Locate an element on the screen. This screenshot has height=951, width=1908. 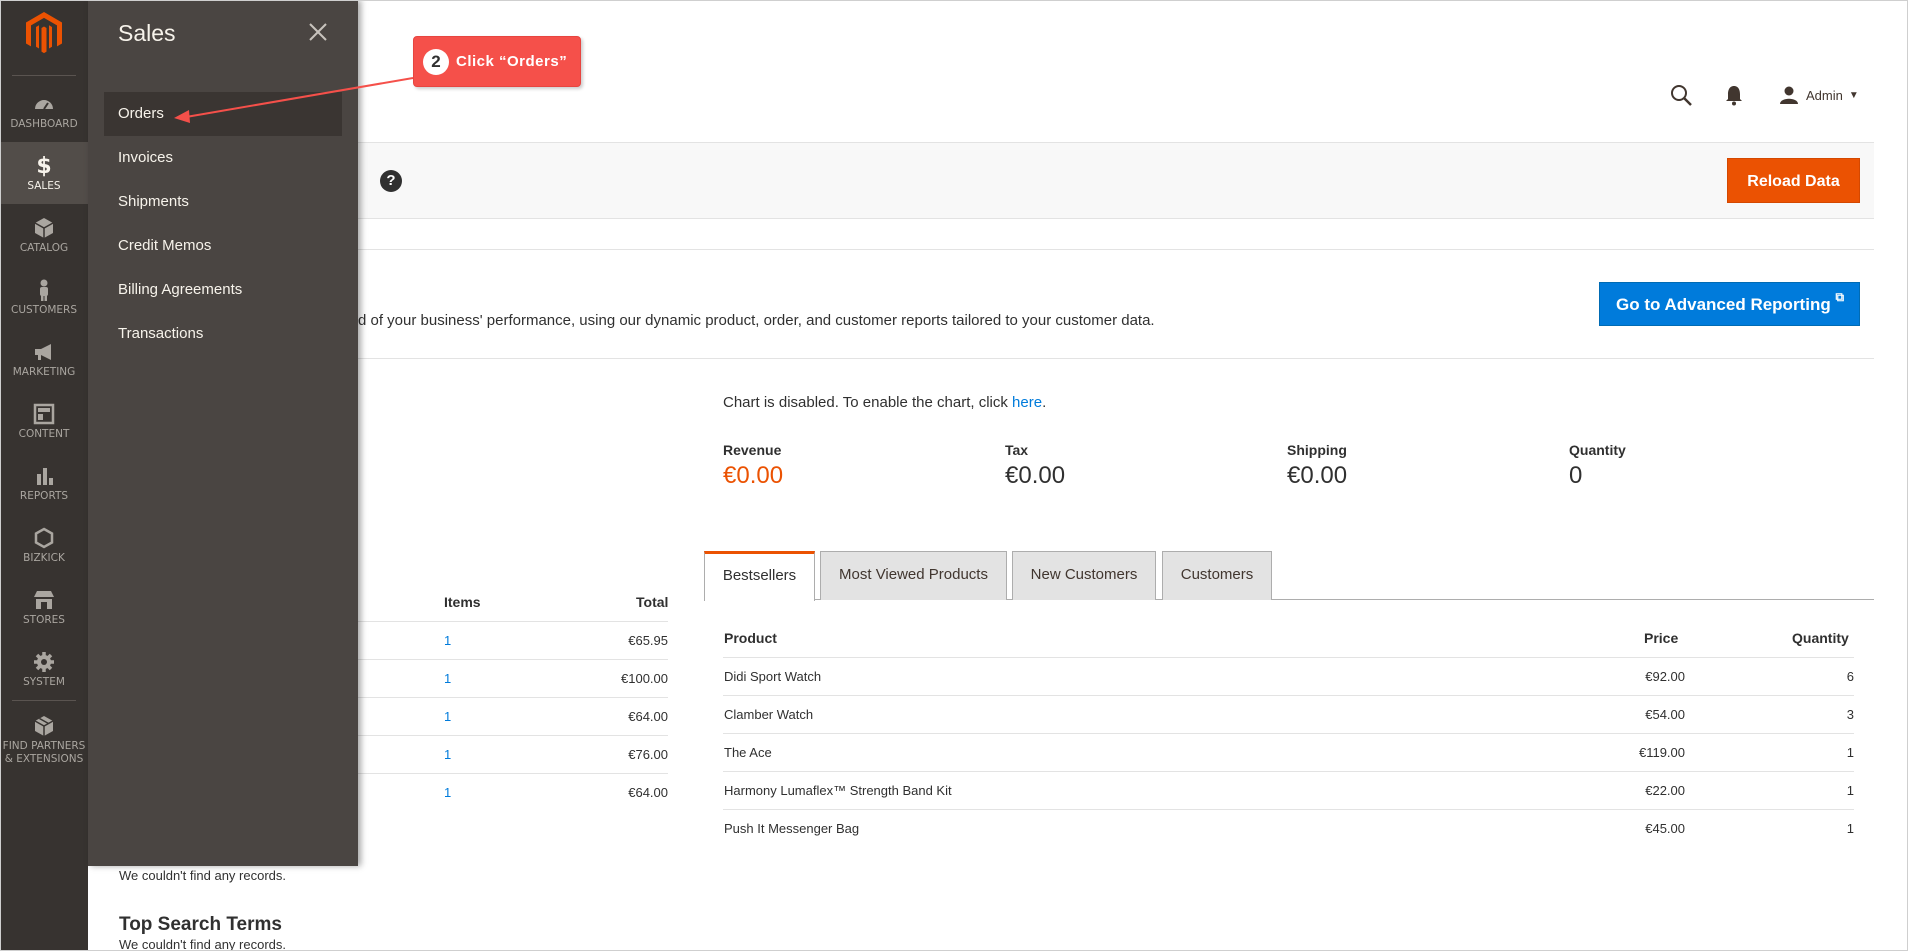
table-row: The Ace €119.00 1 is located at coordinates (1288, 752).